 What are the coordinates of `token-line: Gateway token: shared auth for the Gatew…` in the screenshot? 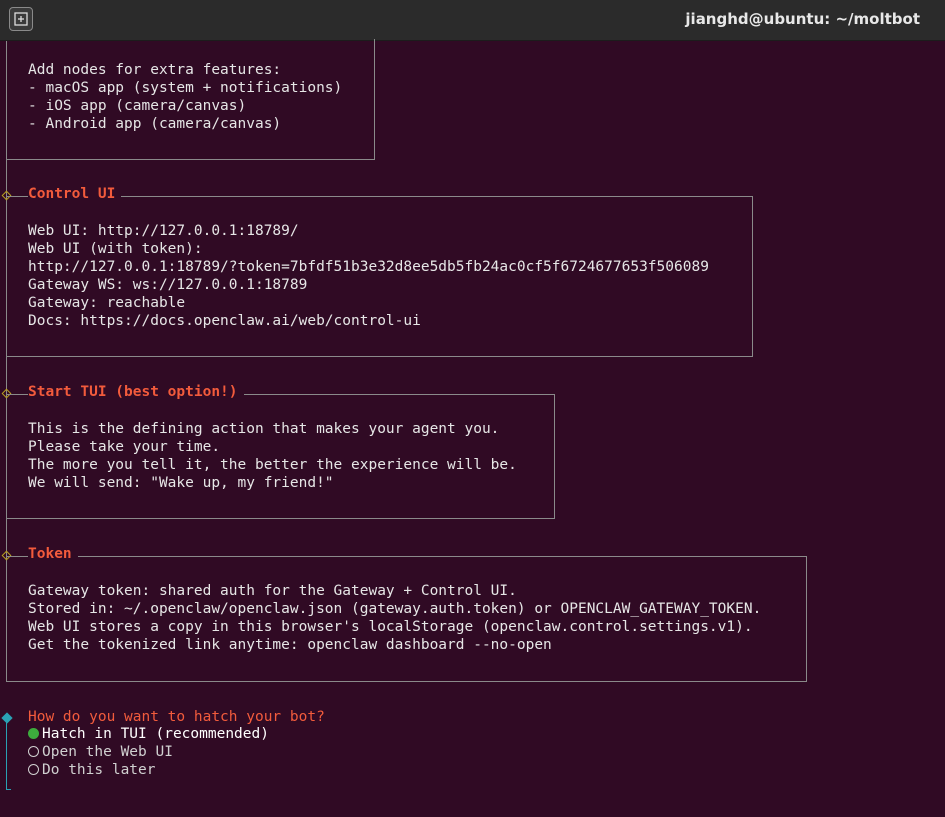 It's located at (272, 591).